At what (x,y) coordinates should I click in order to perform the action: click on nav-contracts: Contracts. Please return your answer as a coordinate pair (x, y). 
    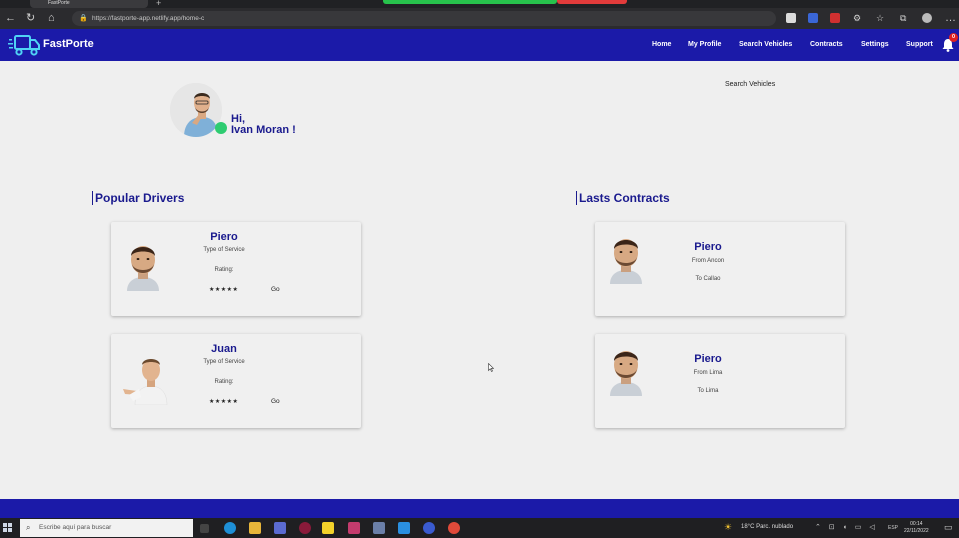
    Looking at the image, I should click on (826, 44).